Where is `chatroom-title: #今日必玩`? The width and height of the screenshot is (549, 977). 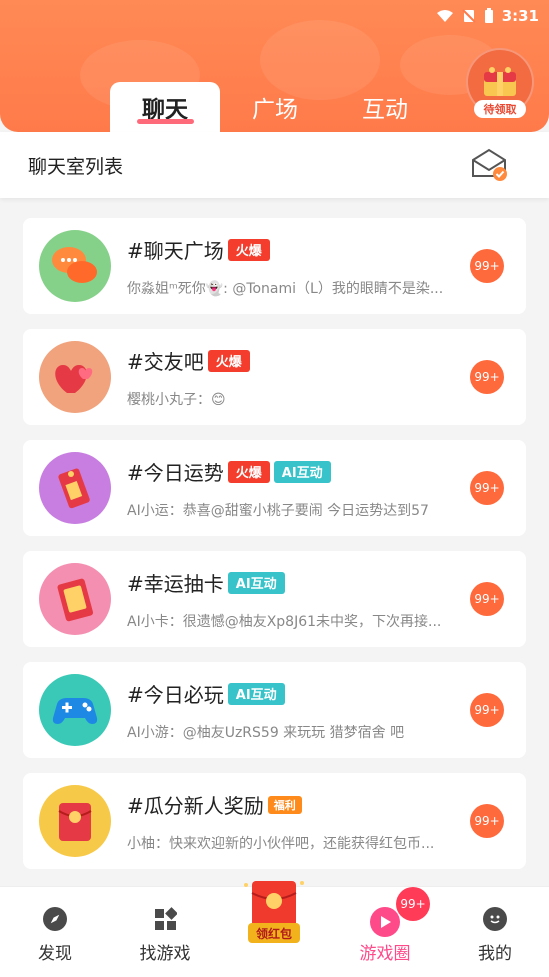 chatroom-title: #今日必玩 is located at coordinates (175, 695).